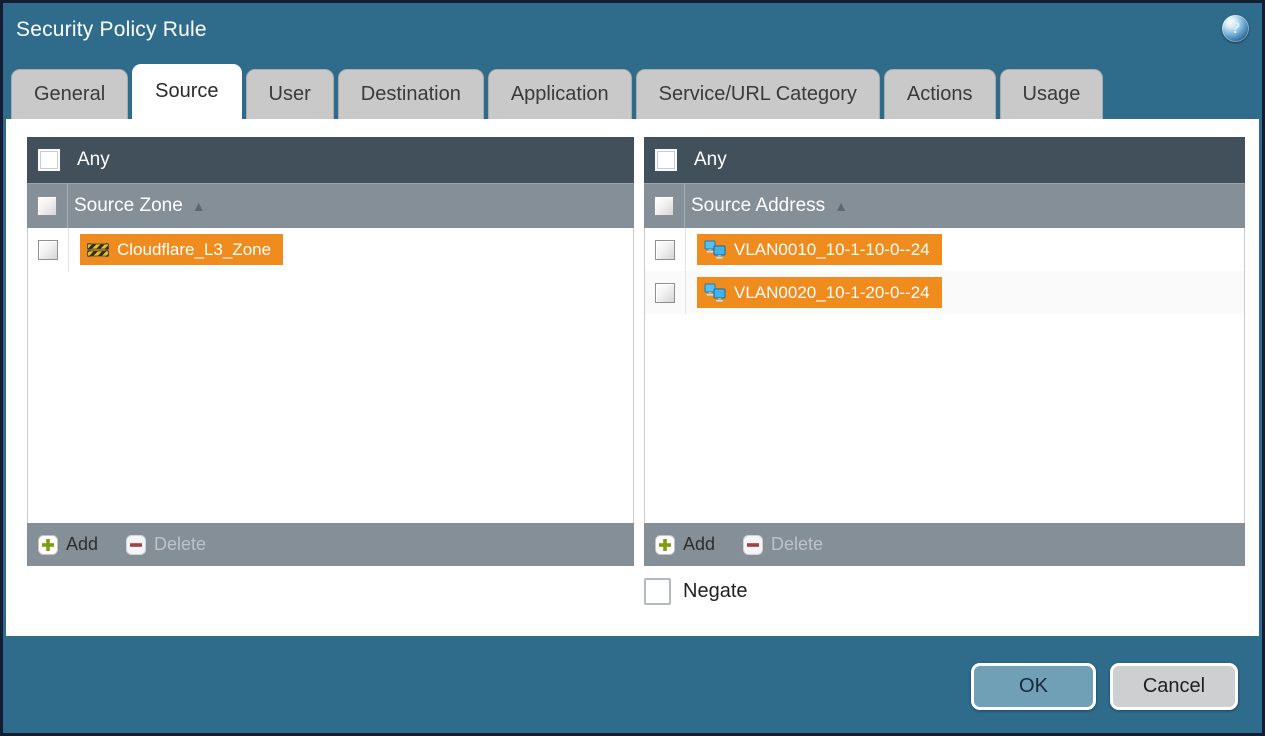 This screenshot has height=736, width=1265. What do you see at coordinates (944, 544) in the screenshot?
I see `source-address-footer: Add Delete` at bounding box center [944, 544].